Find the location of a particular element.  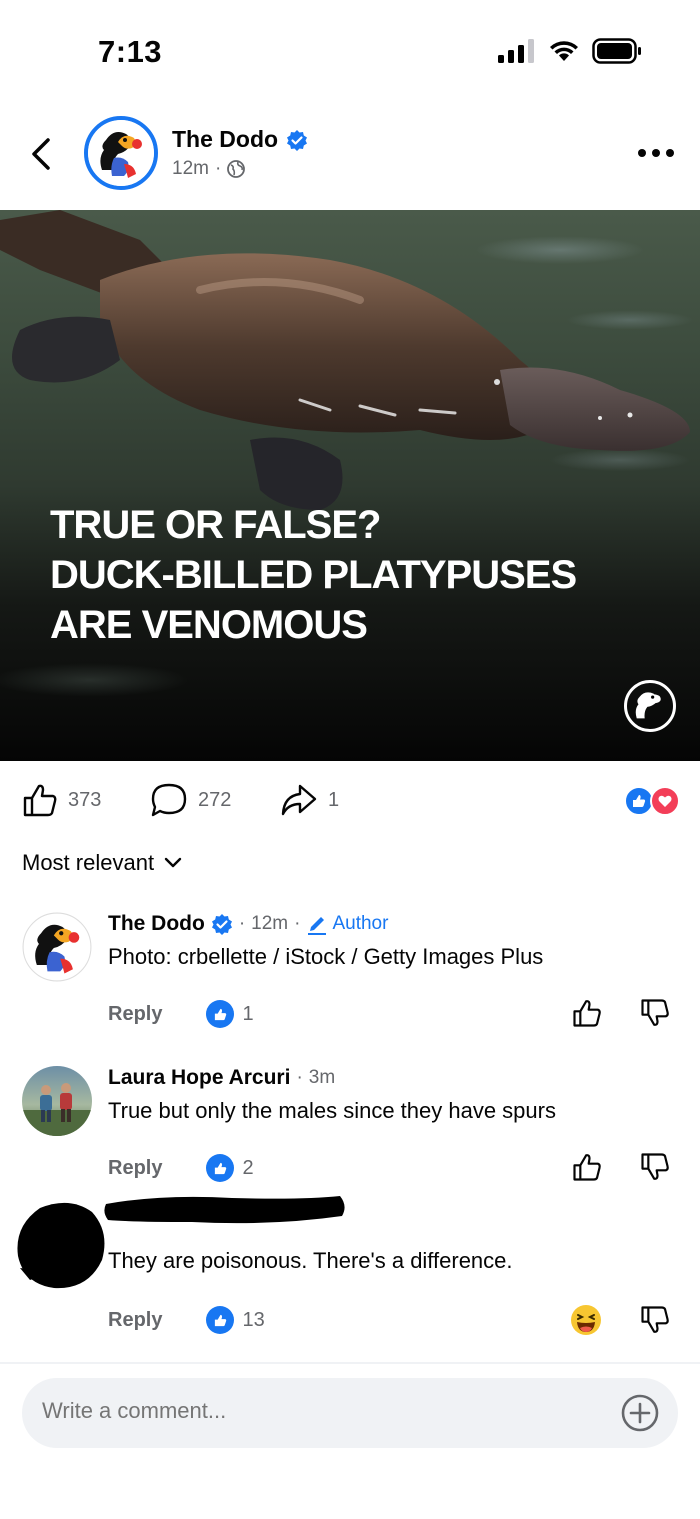

profile-photo is located at coordinates (57, 1109).